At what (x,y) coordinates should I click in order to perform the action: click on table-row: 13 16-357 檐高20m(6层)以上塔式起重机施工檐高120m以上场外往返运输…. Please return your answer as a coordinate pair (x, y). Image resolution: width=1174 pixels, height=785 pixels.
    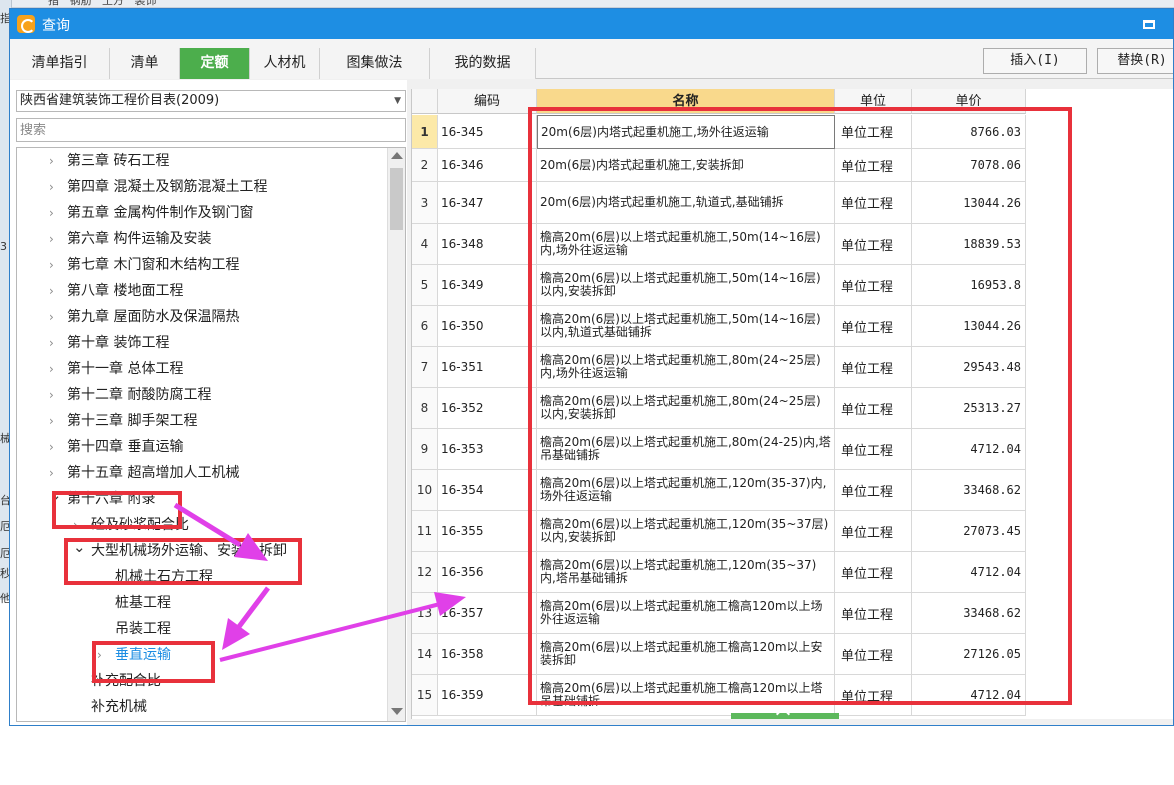
    Looking at the image, I should click on (719, 613).